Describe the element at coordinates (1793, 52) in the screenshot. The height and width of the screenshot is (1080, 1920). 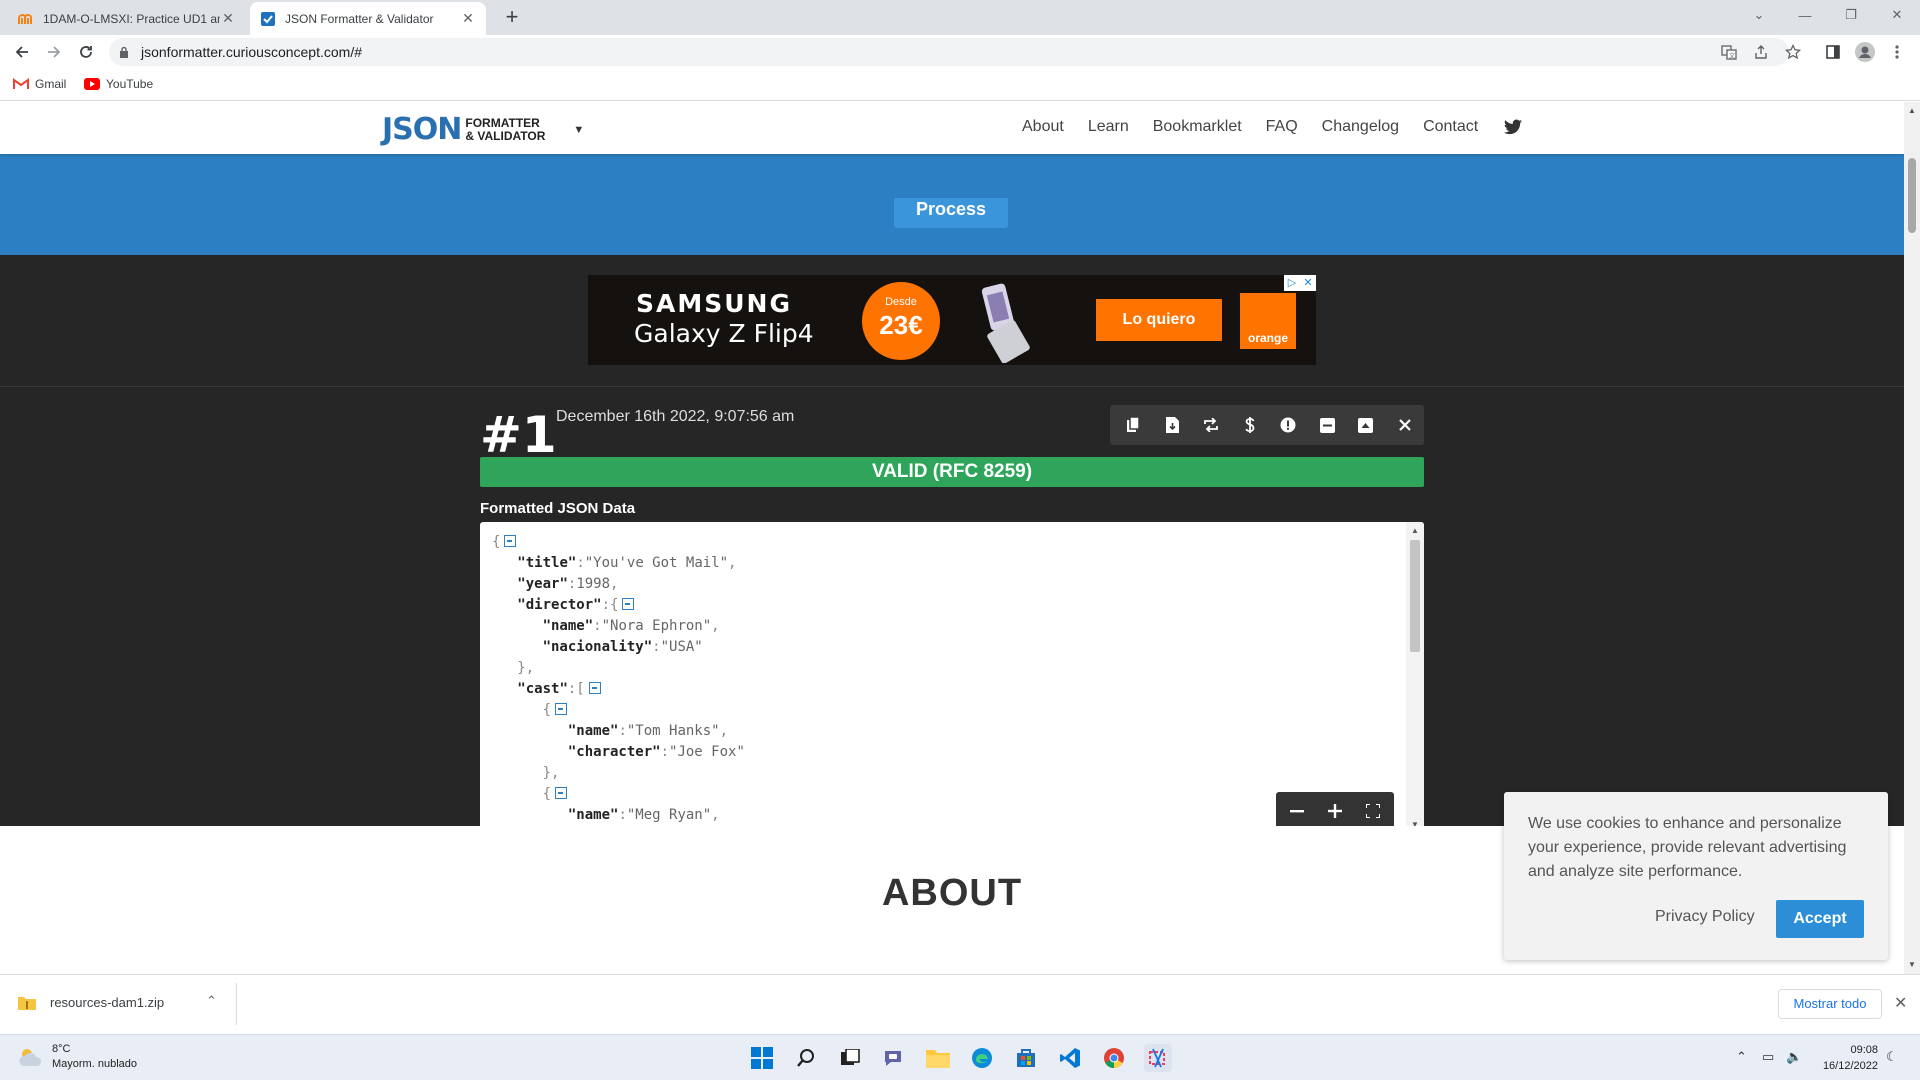
I see `bookmark-star-icon` at that location.